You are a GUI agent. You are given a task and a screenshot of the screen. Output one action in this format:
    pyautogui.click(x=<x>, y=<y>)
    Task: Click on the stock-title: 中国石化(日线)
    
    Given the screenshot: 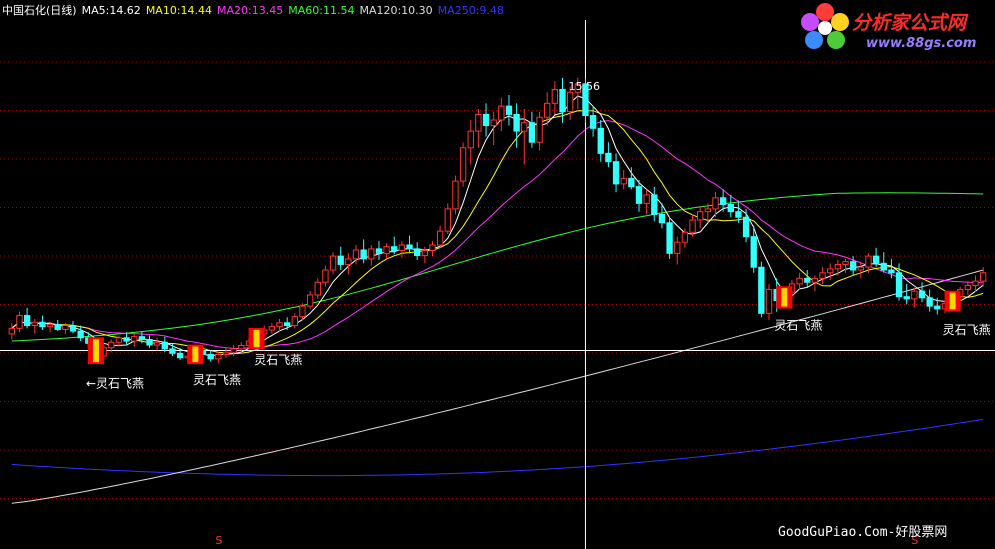 What is the action you would take?
    pyautogui.click(x=39, y=10)
    